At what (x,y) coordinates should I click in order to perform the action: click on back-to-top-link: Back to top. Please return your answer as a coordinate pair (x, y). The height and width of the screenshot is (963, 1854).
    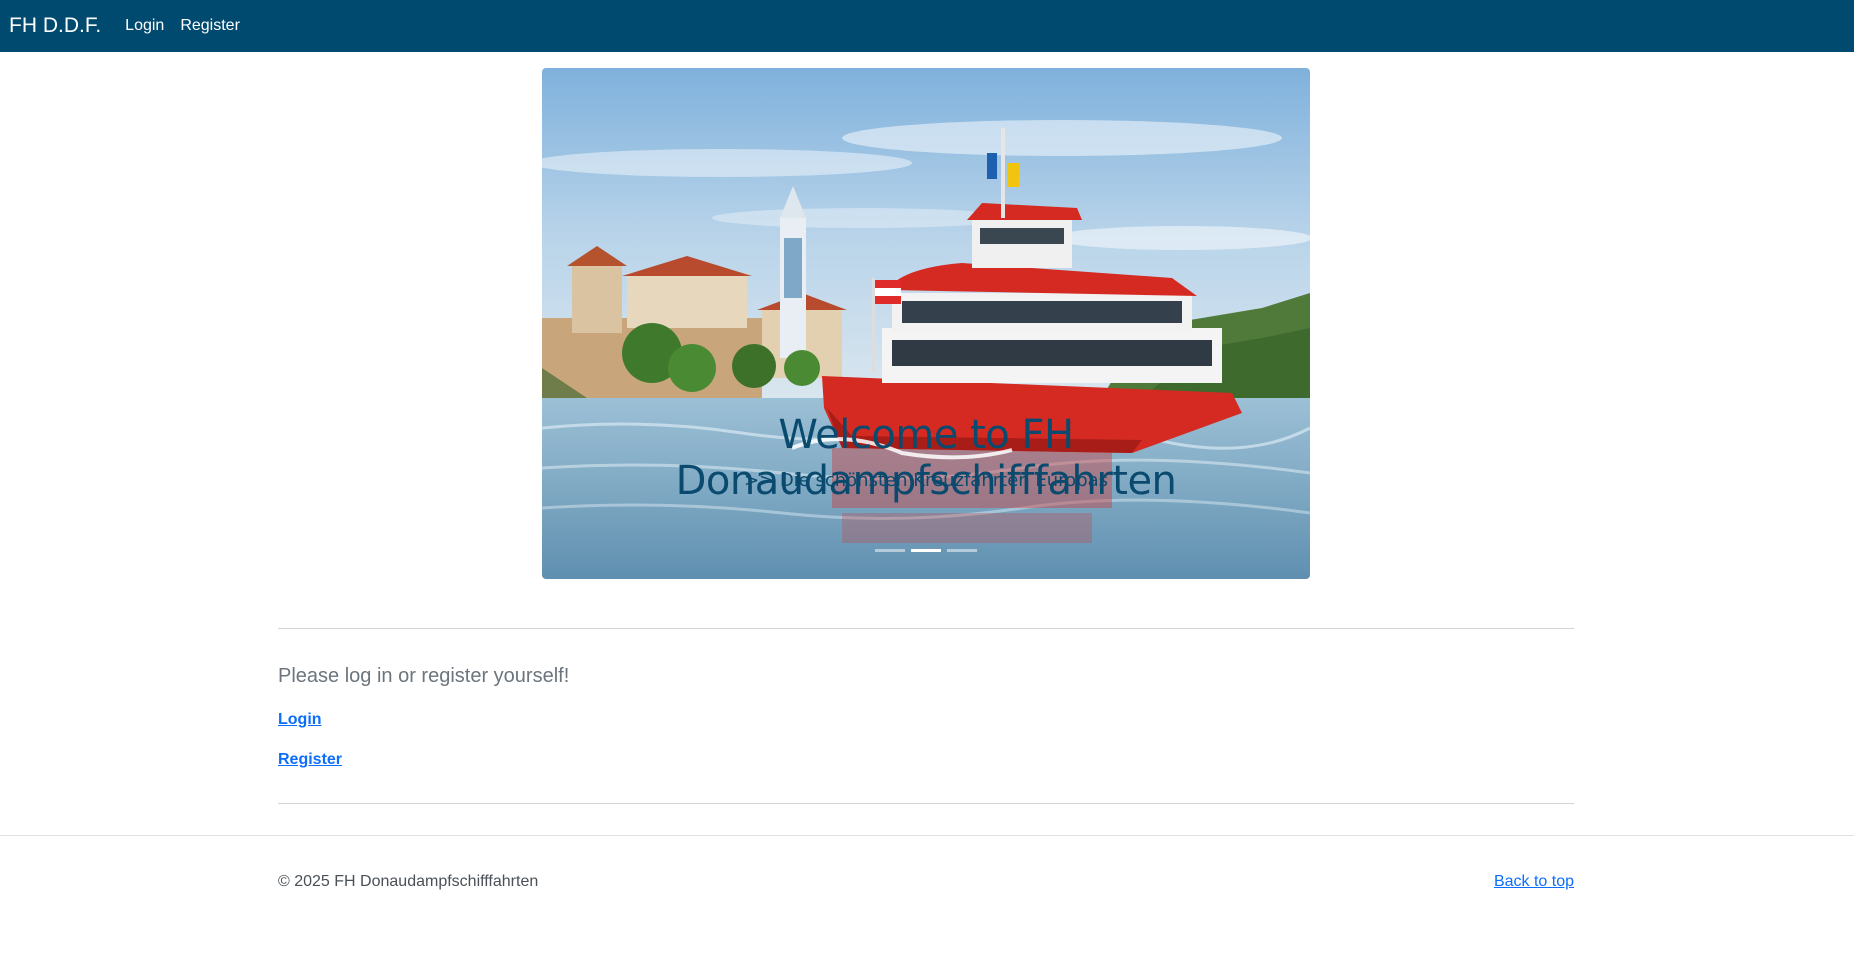
    Looking at the image, I should click on (1534, 882).